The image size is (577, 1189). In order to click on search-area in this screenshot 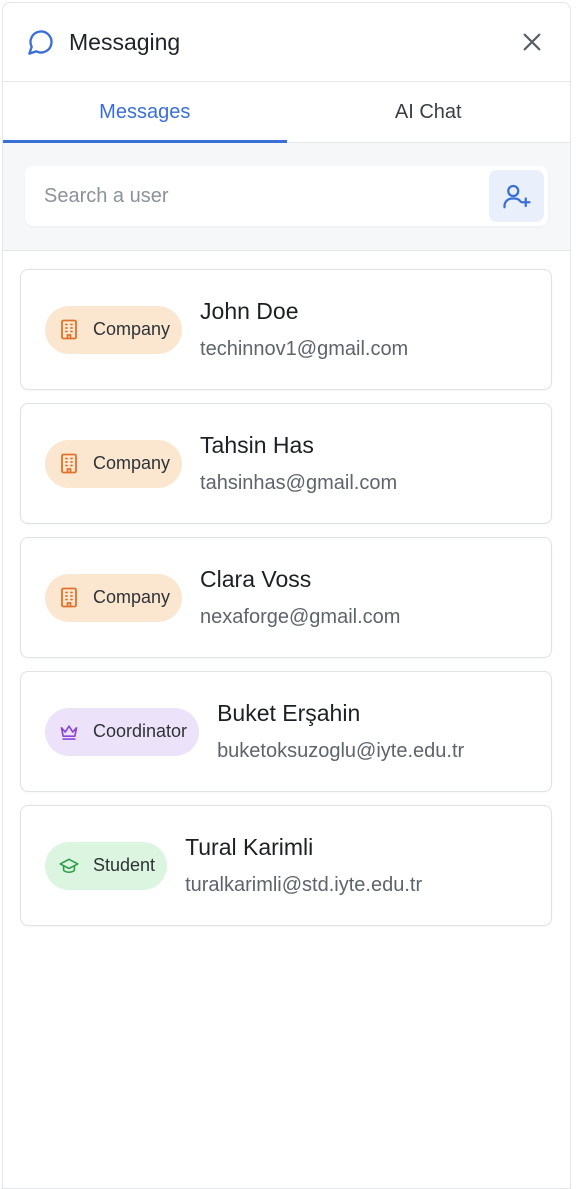, I will do `click(286, 197)`.